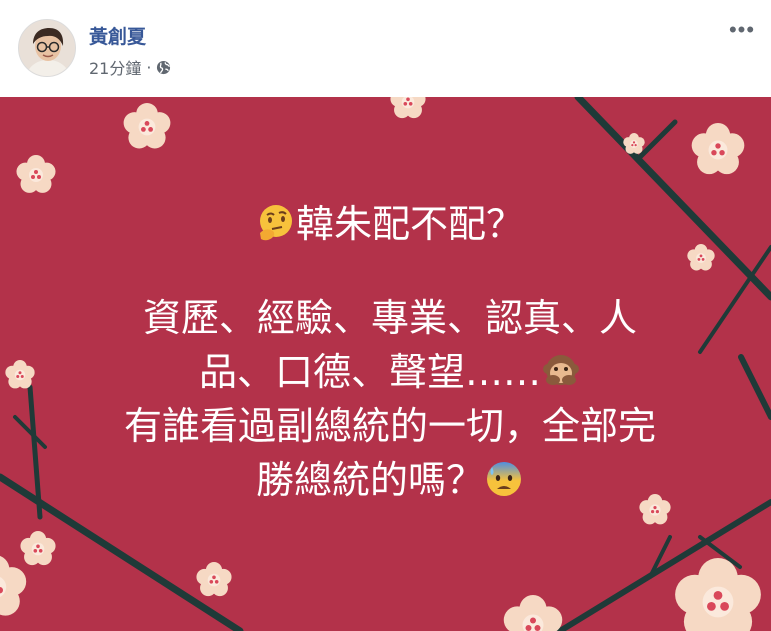 Image resolution: width=771 pixels, height=631 pixels. I want to click on post-time: 21分鐘, so click(115, 67).